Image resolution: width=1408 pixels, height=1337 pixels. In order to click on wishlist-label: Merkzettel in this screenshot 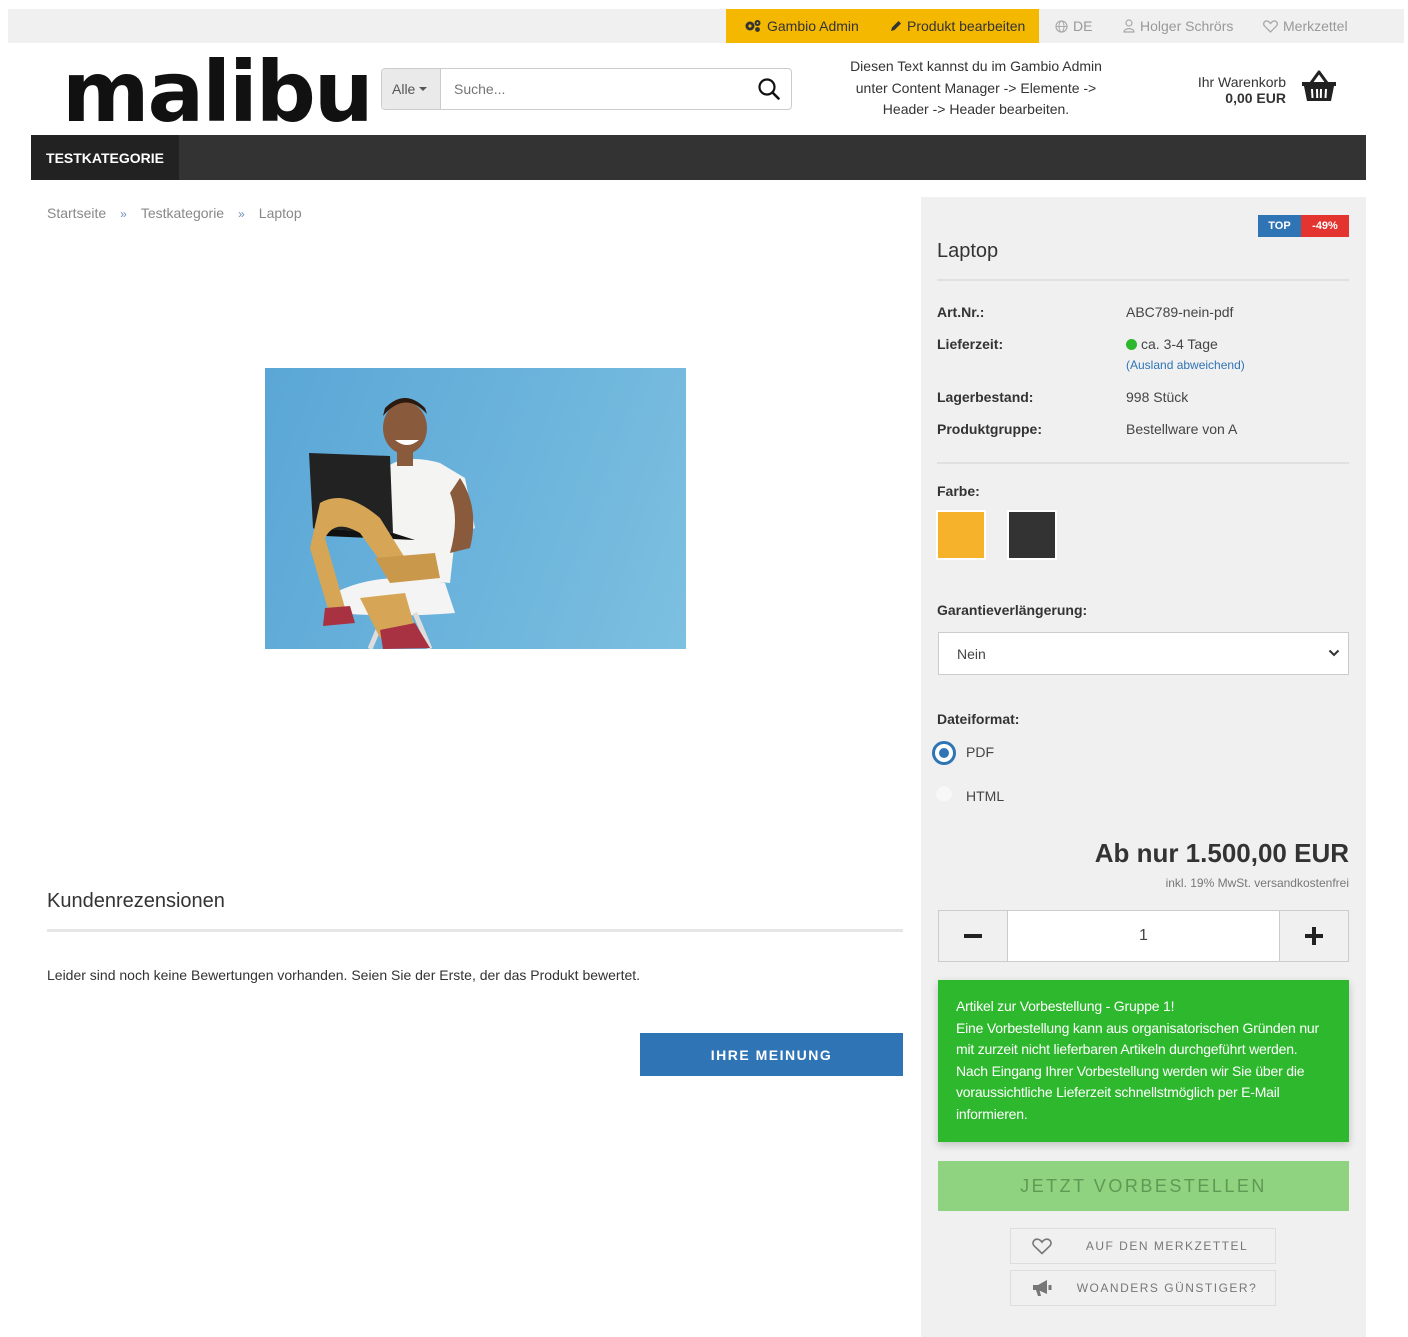, I will do `click(1315, 26)`.